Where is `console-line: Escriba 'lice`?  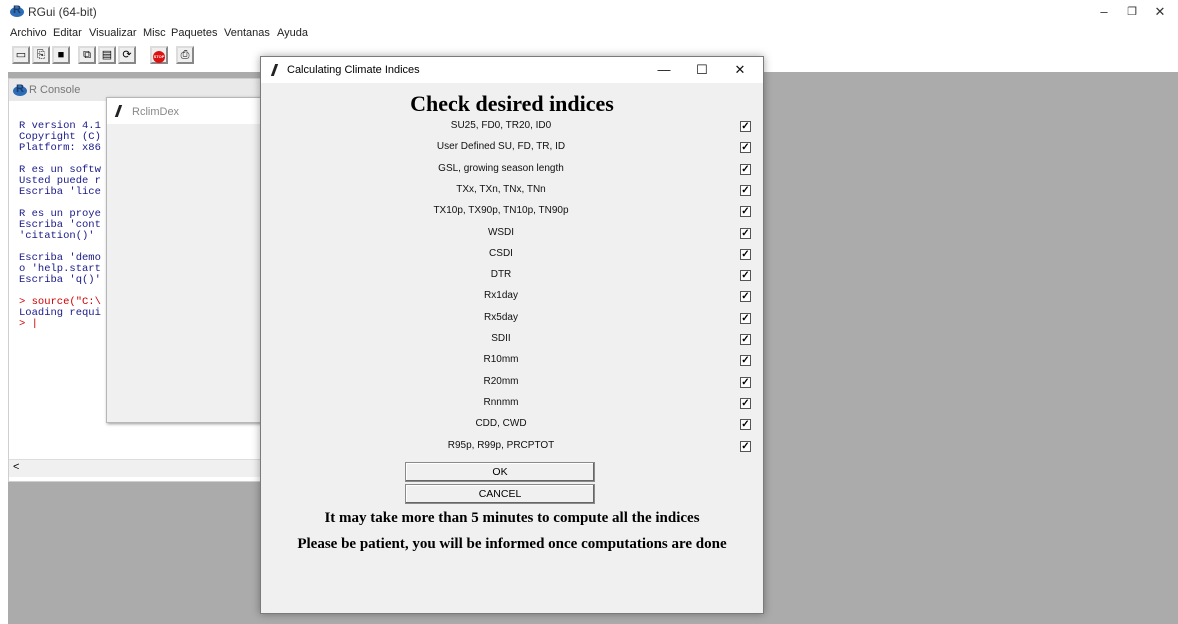
console-line: Escriba 'lice is located at coordinates (60, 192).